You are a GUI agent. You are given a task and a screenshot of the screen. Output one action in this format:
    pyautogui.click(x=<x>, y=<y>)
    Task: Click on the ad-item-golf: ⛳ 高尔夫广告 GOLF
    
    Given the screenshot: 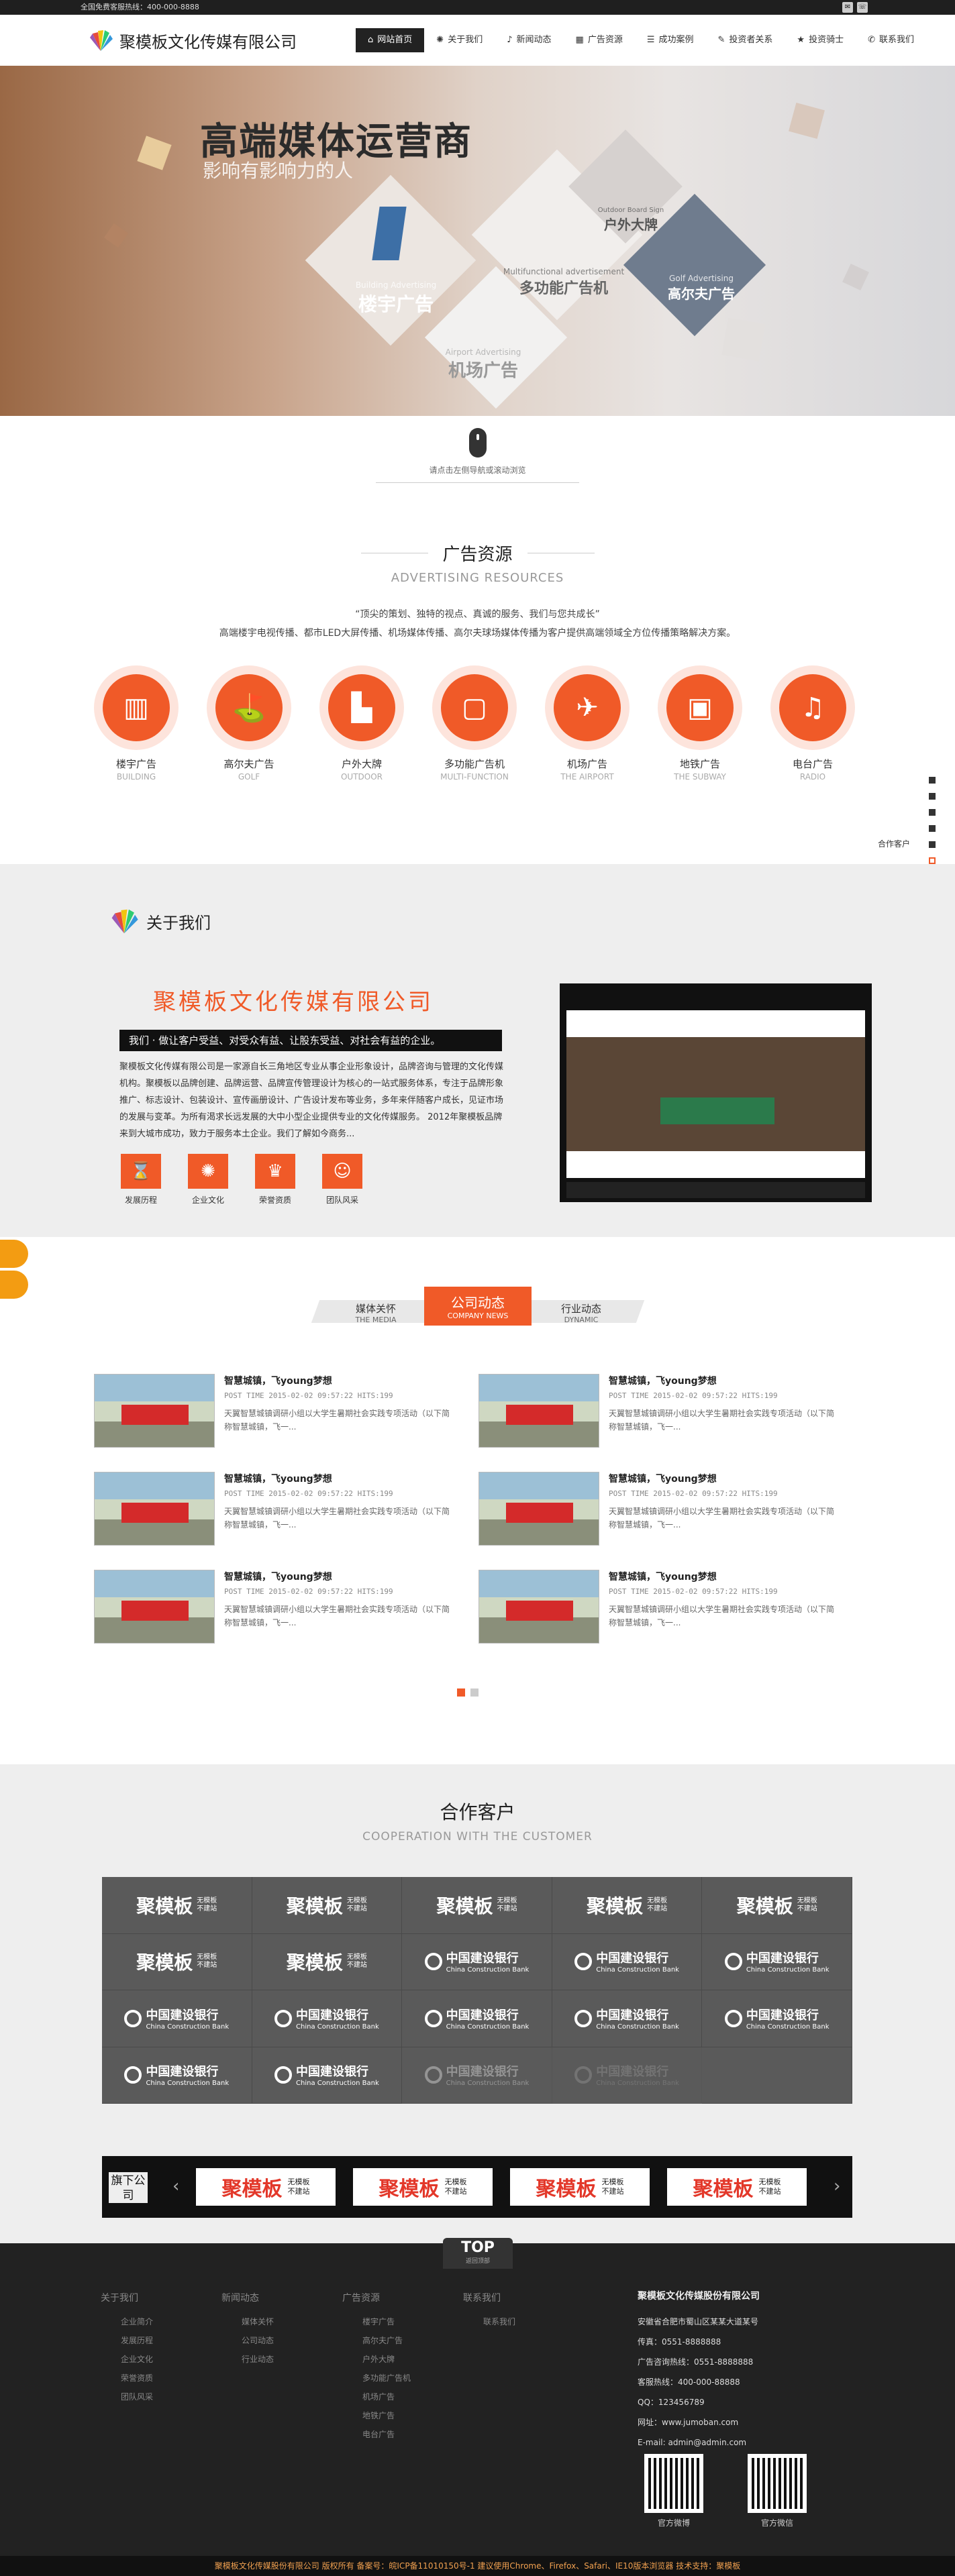 What is the action you would take?
    pyautogui.click(x=249, y=723)
    